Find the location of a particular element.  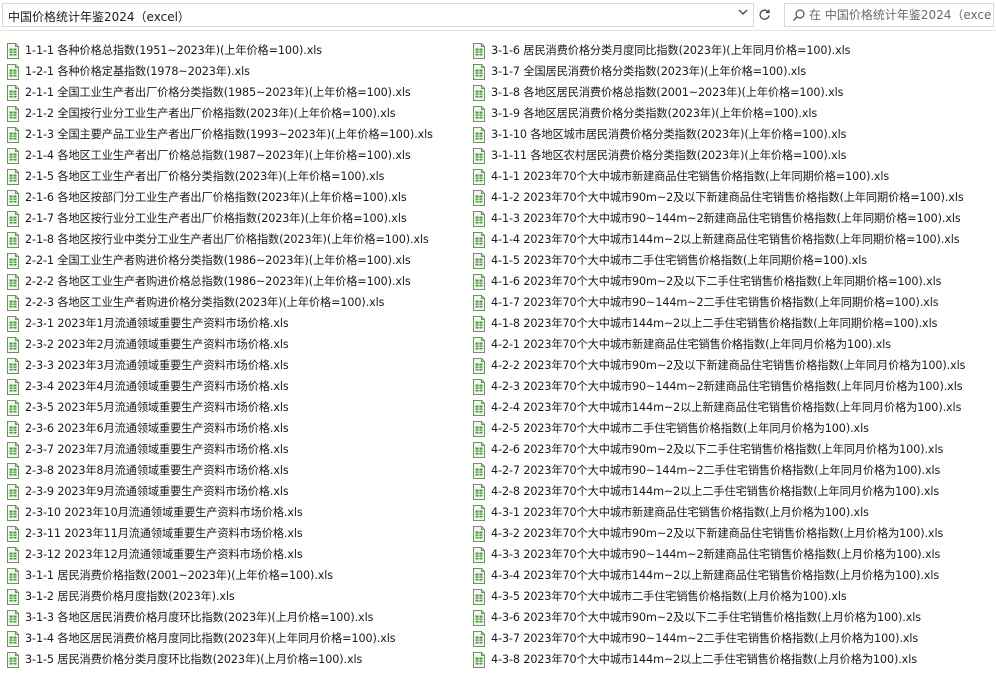

chevron-down-icon is located at coordinates (743, 12).